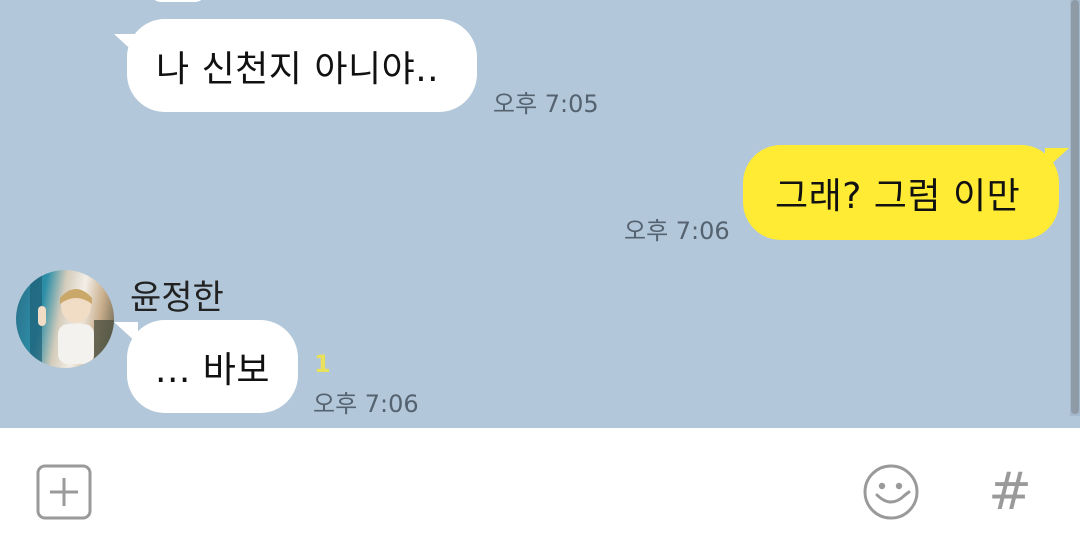 Image resolution: width=1080 pixels, height=555 pixels. I want to click on avatar, so click(65, 319).